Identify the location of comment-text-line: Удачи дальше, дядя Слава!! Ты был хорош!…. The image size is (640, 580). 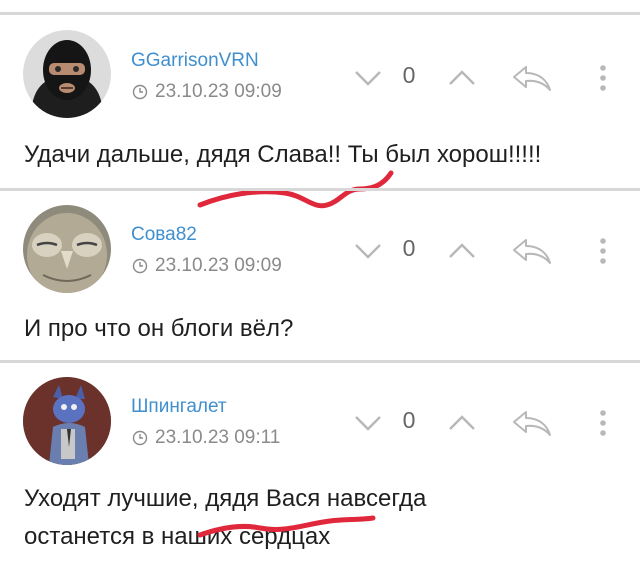
(283, 154).